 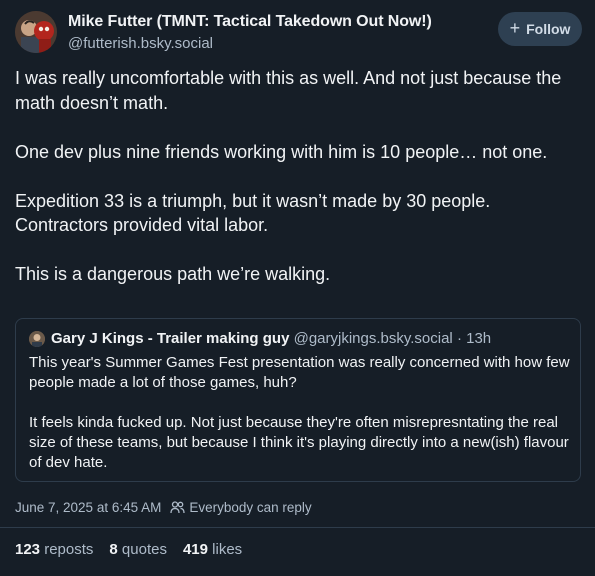 I want to click on author-handle: @futterish.bsky.social, so click(x=140, y=43).